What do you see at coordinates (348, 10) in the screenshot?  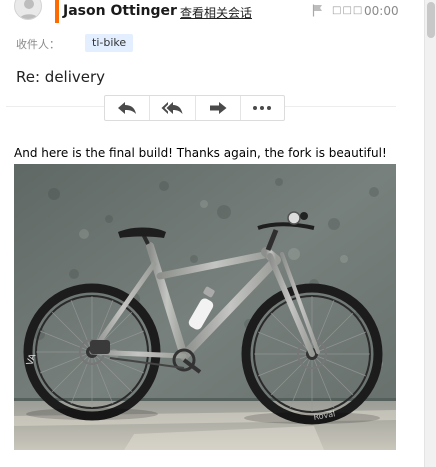 I see `message-status: □□□` at bounding box center [348, 10].